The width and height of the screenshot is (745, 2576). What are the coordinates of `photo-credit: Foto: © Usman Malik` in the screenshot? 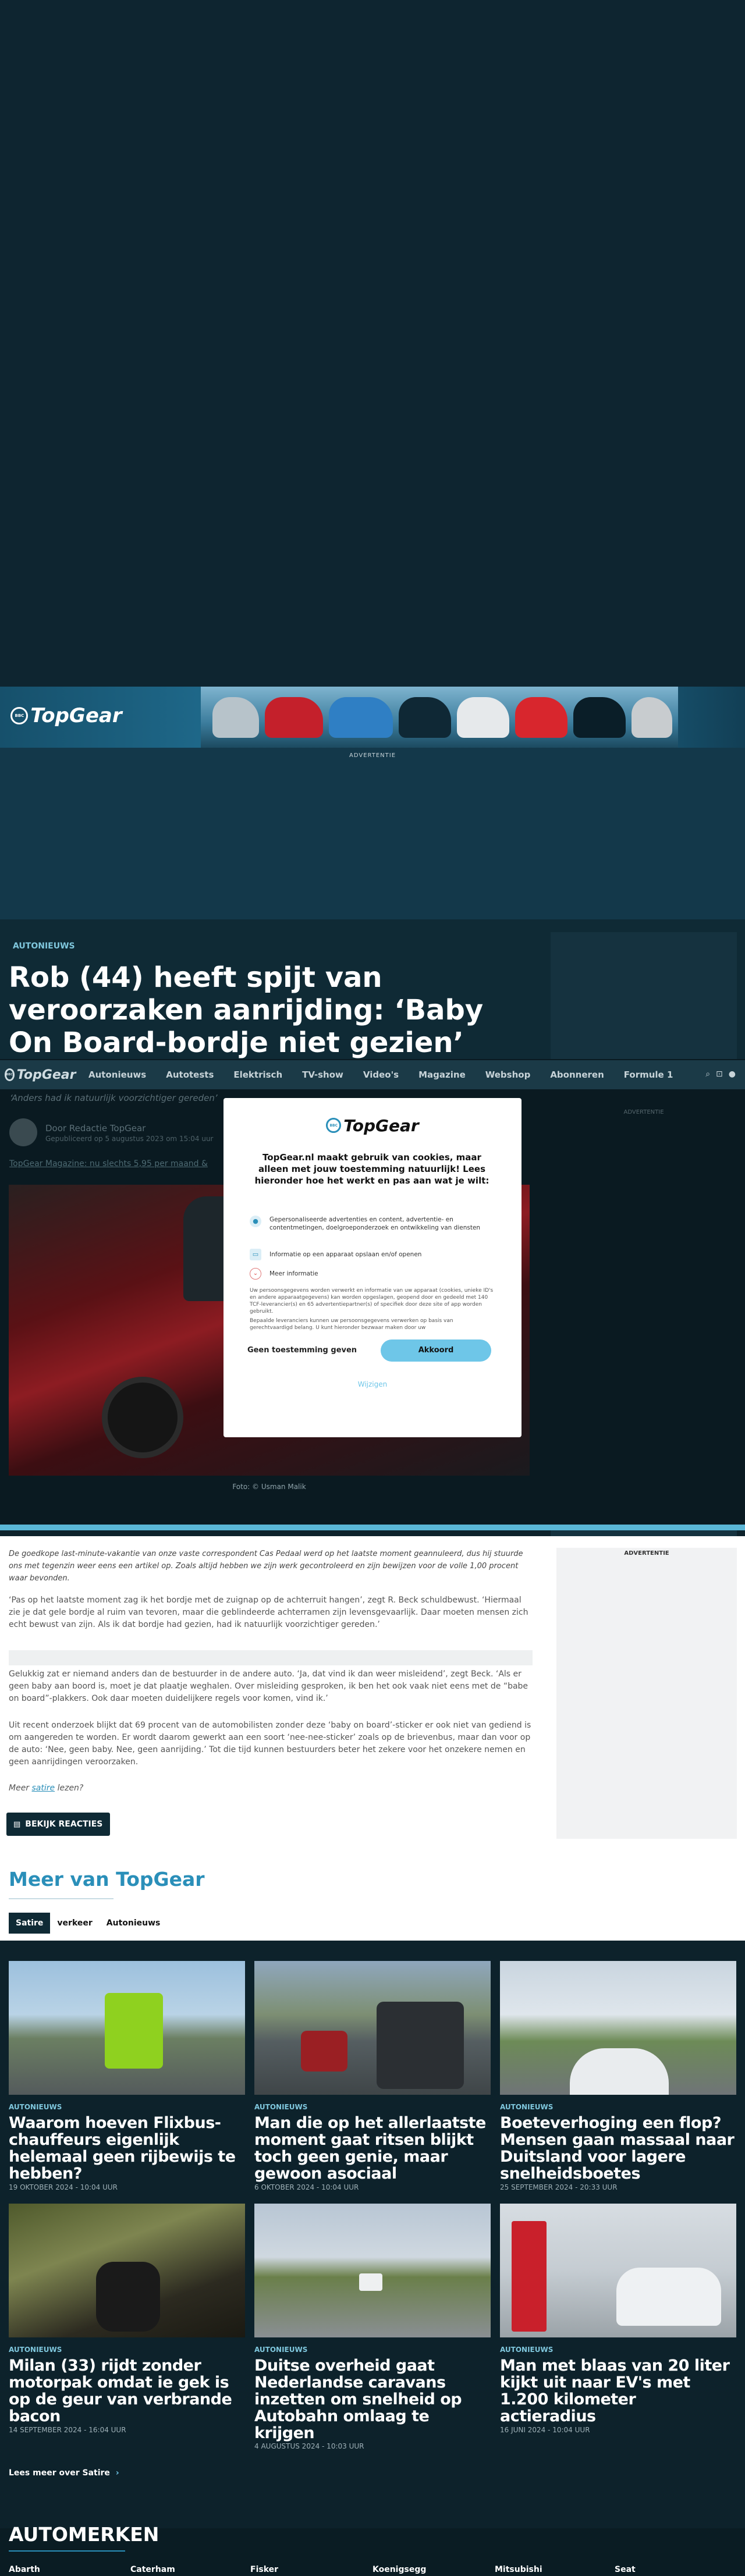 It's located at (269, 1487).